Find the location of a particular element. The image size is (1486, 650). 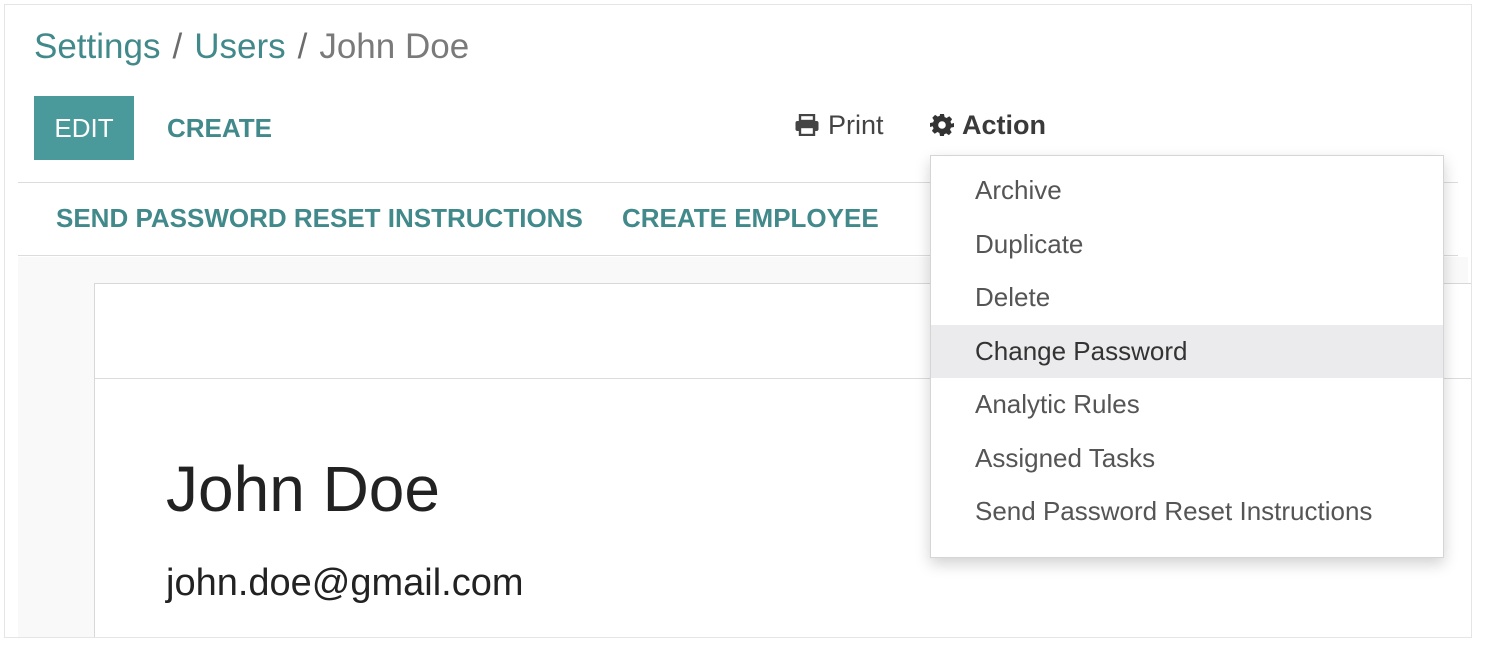

send-password-reset-button: SEND PASSWORD RESET INSTRUCTIONS is located at coordinates (319, 218).